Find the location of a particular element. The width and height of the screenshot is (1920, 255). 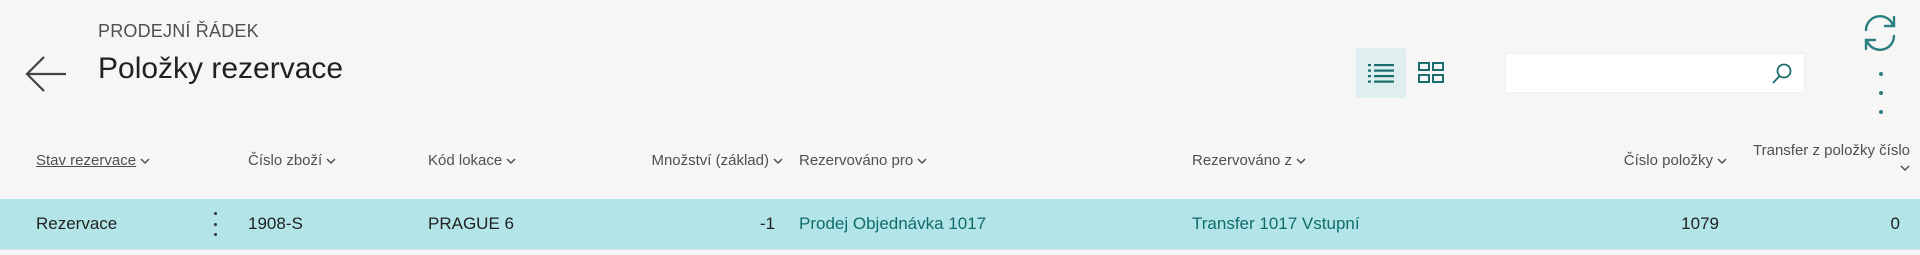

cell-stav-rezervace: Rezervace is located at coordinates (77, 223).